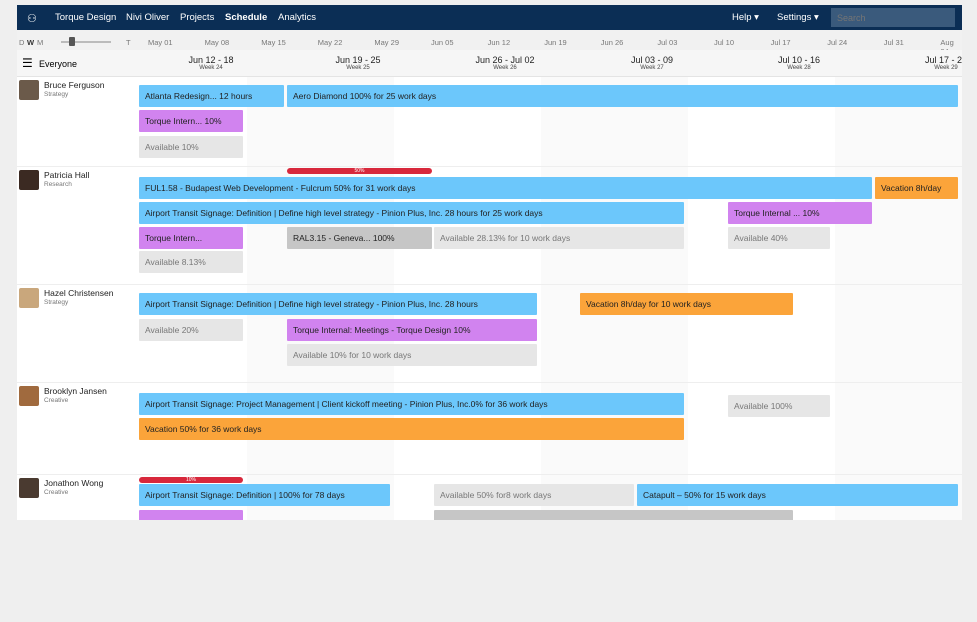  I want to click on zoom-timeline: T, so click(128, 42).